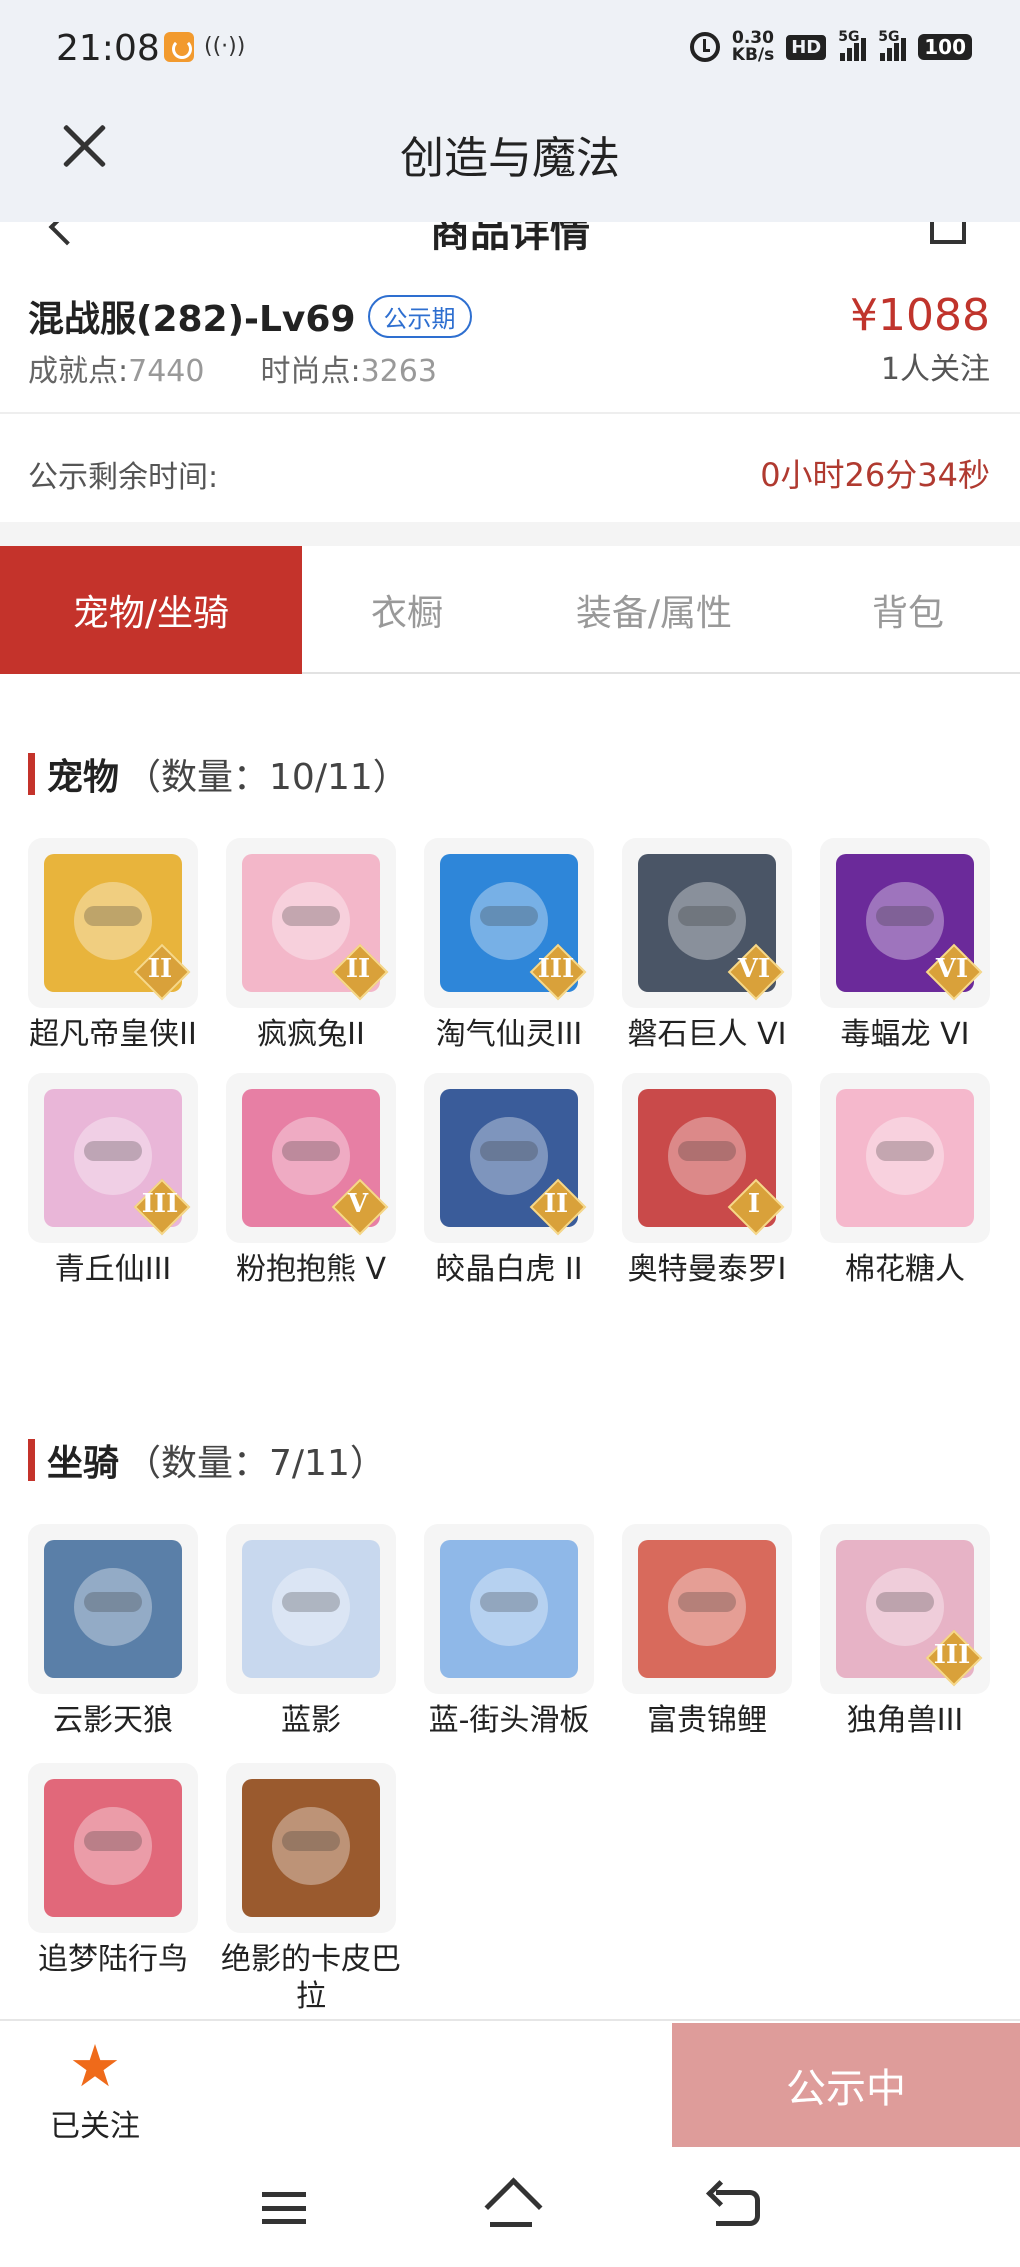 The width and height of the screenshot is (1020, 2267). I want to click on tab-wardrobe: 衣橱, so click(407, 610).